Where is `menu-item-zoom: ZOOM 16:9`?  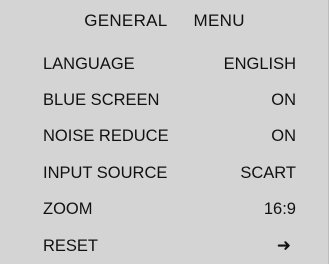
menu-item-zoom: ZOOM 16:9 is located at coordinates (164, 210).